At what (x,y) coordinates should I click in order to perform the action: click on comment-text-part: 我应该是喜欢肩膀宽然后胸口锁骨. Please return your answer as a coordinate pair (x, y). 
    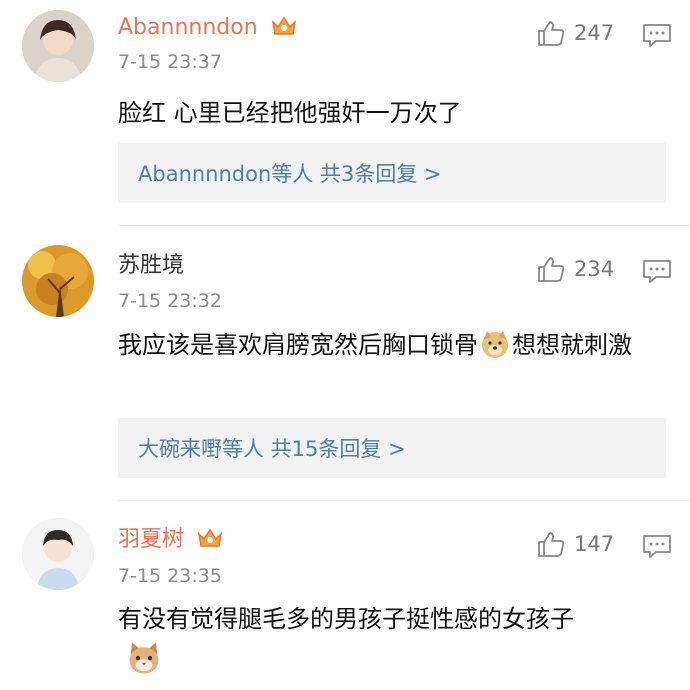
    Looking at the image, I should click on (298, 345).